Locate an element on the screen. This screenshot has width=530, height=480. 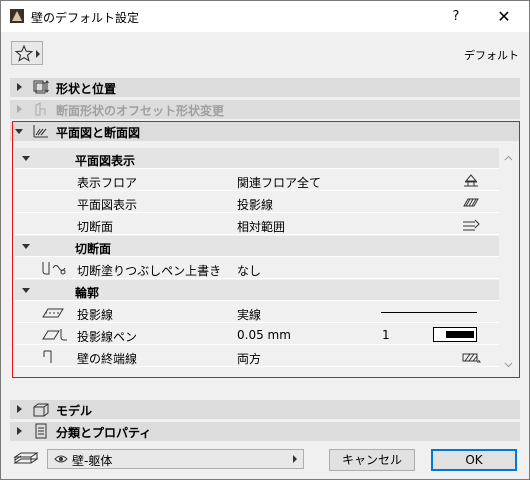
row-label: 壁の終端線 is located at coordinates (107, 359).